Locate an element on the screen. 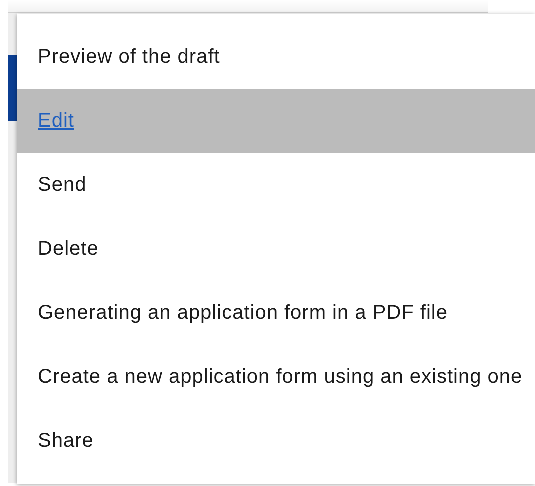  menu-item: Share is located at coordinates (276, 441).